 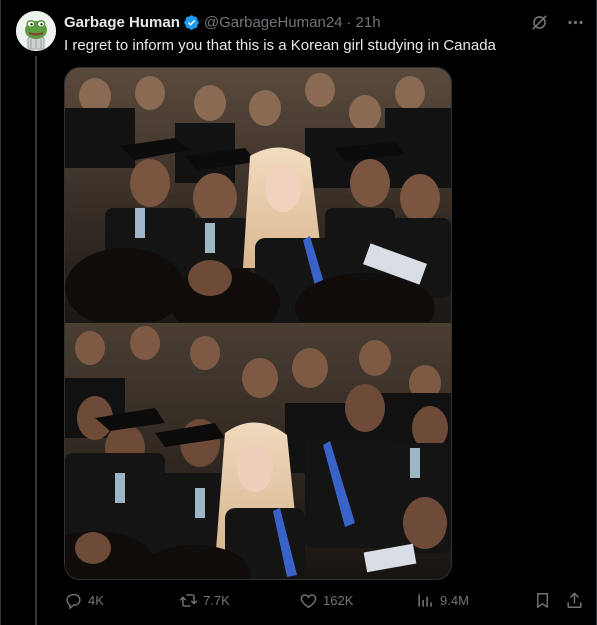 What do you see at coordinates (96, 600) in the screenshot?
I see `reply-count: 4K` at bounding box center [96, 600].